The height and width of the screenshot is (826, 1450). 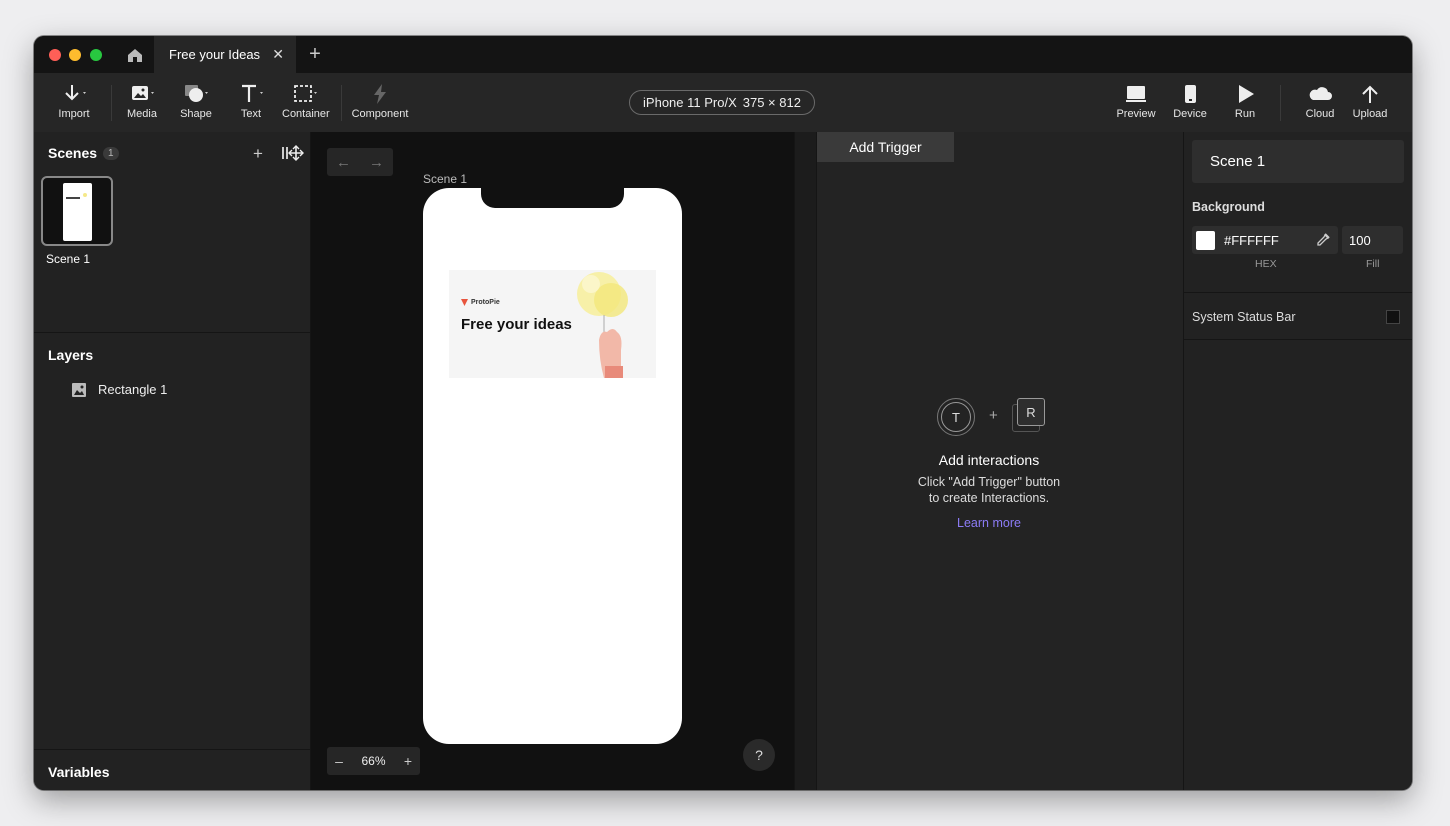 I want to click on container-button: Container, so click(x=306, y=101).